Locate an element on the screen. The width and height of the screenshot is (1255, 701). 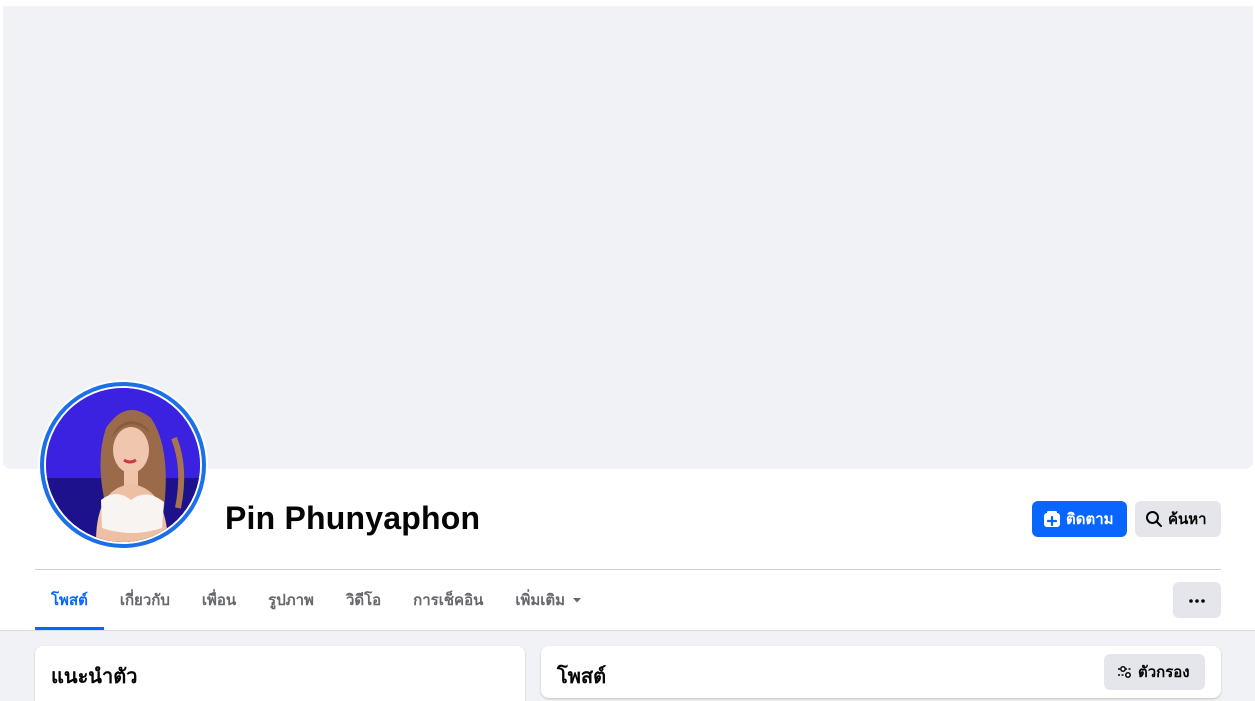
profile-picture is located at coordinates (123, 465).